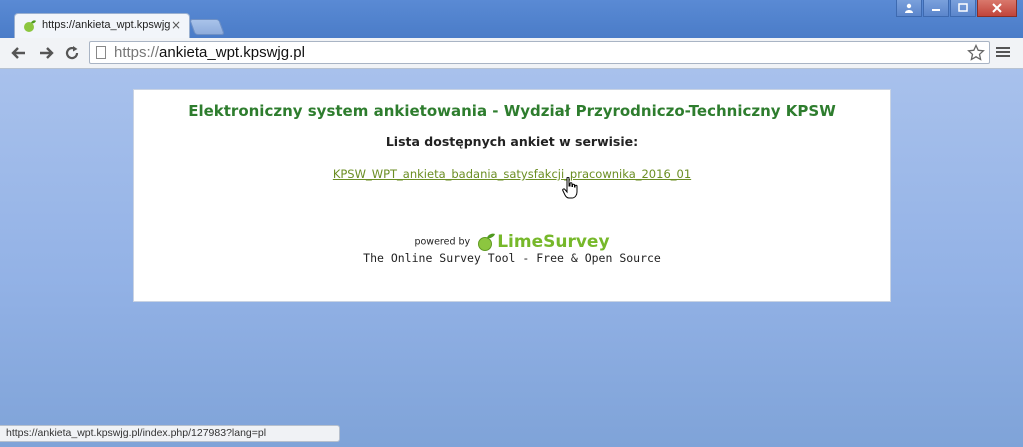  I want to click on profile-icon, so click(909, 8).